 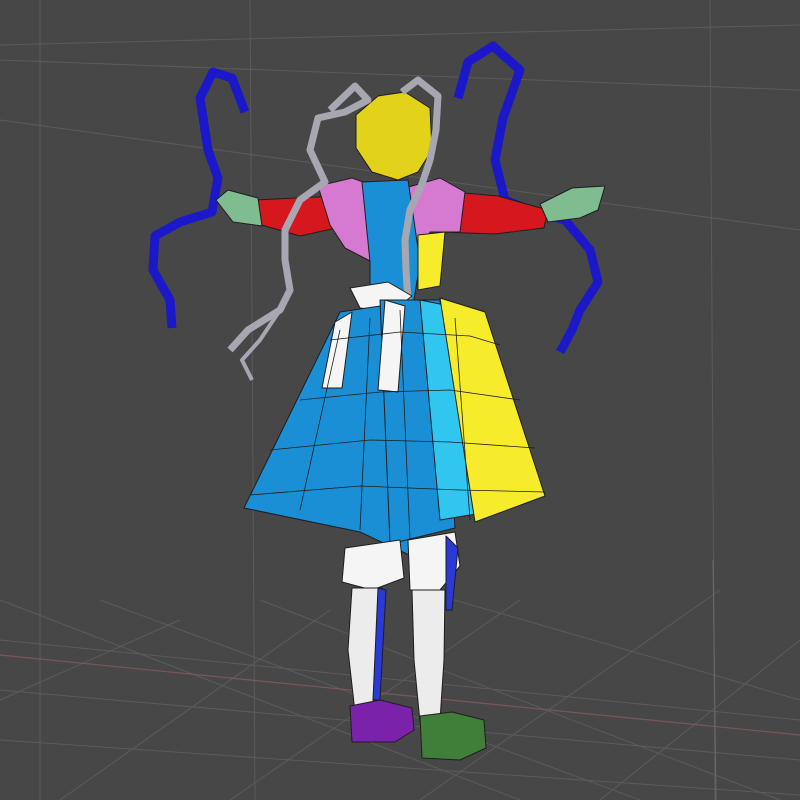 What do you see at coordinates (428, 656) in the screenshot?
I see `leg-right` at bounding box center [428, 656].